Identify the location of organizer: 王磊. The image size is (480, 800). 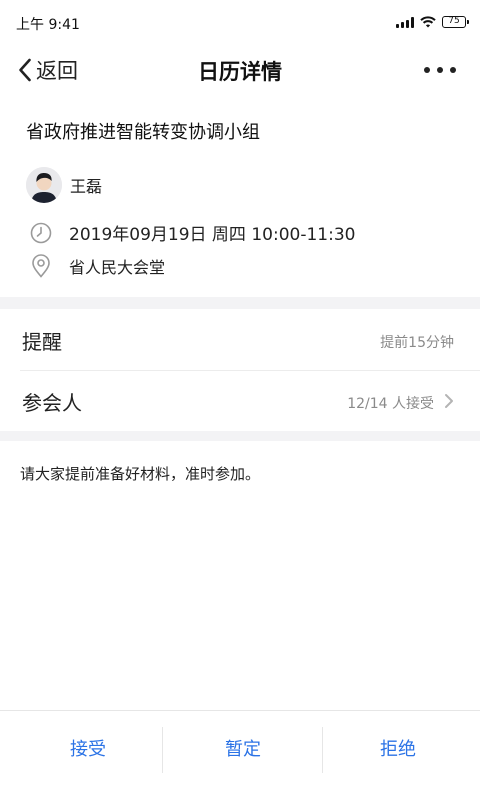
(64, 185).